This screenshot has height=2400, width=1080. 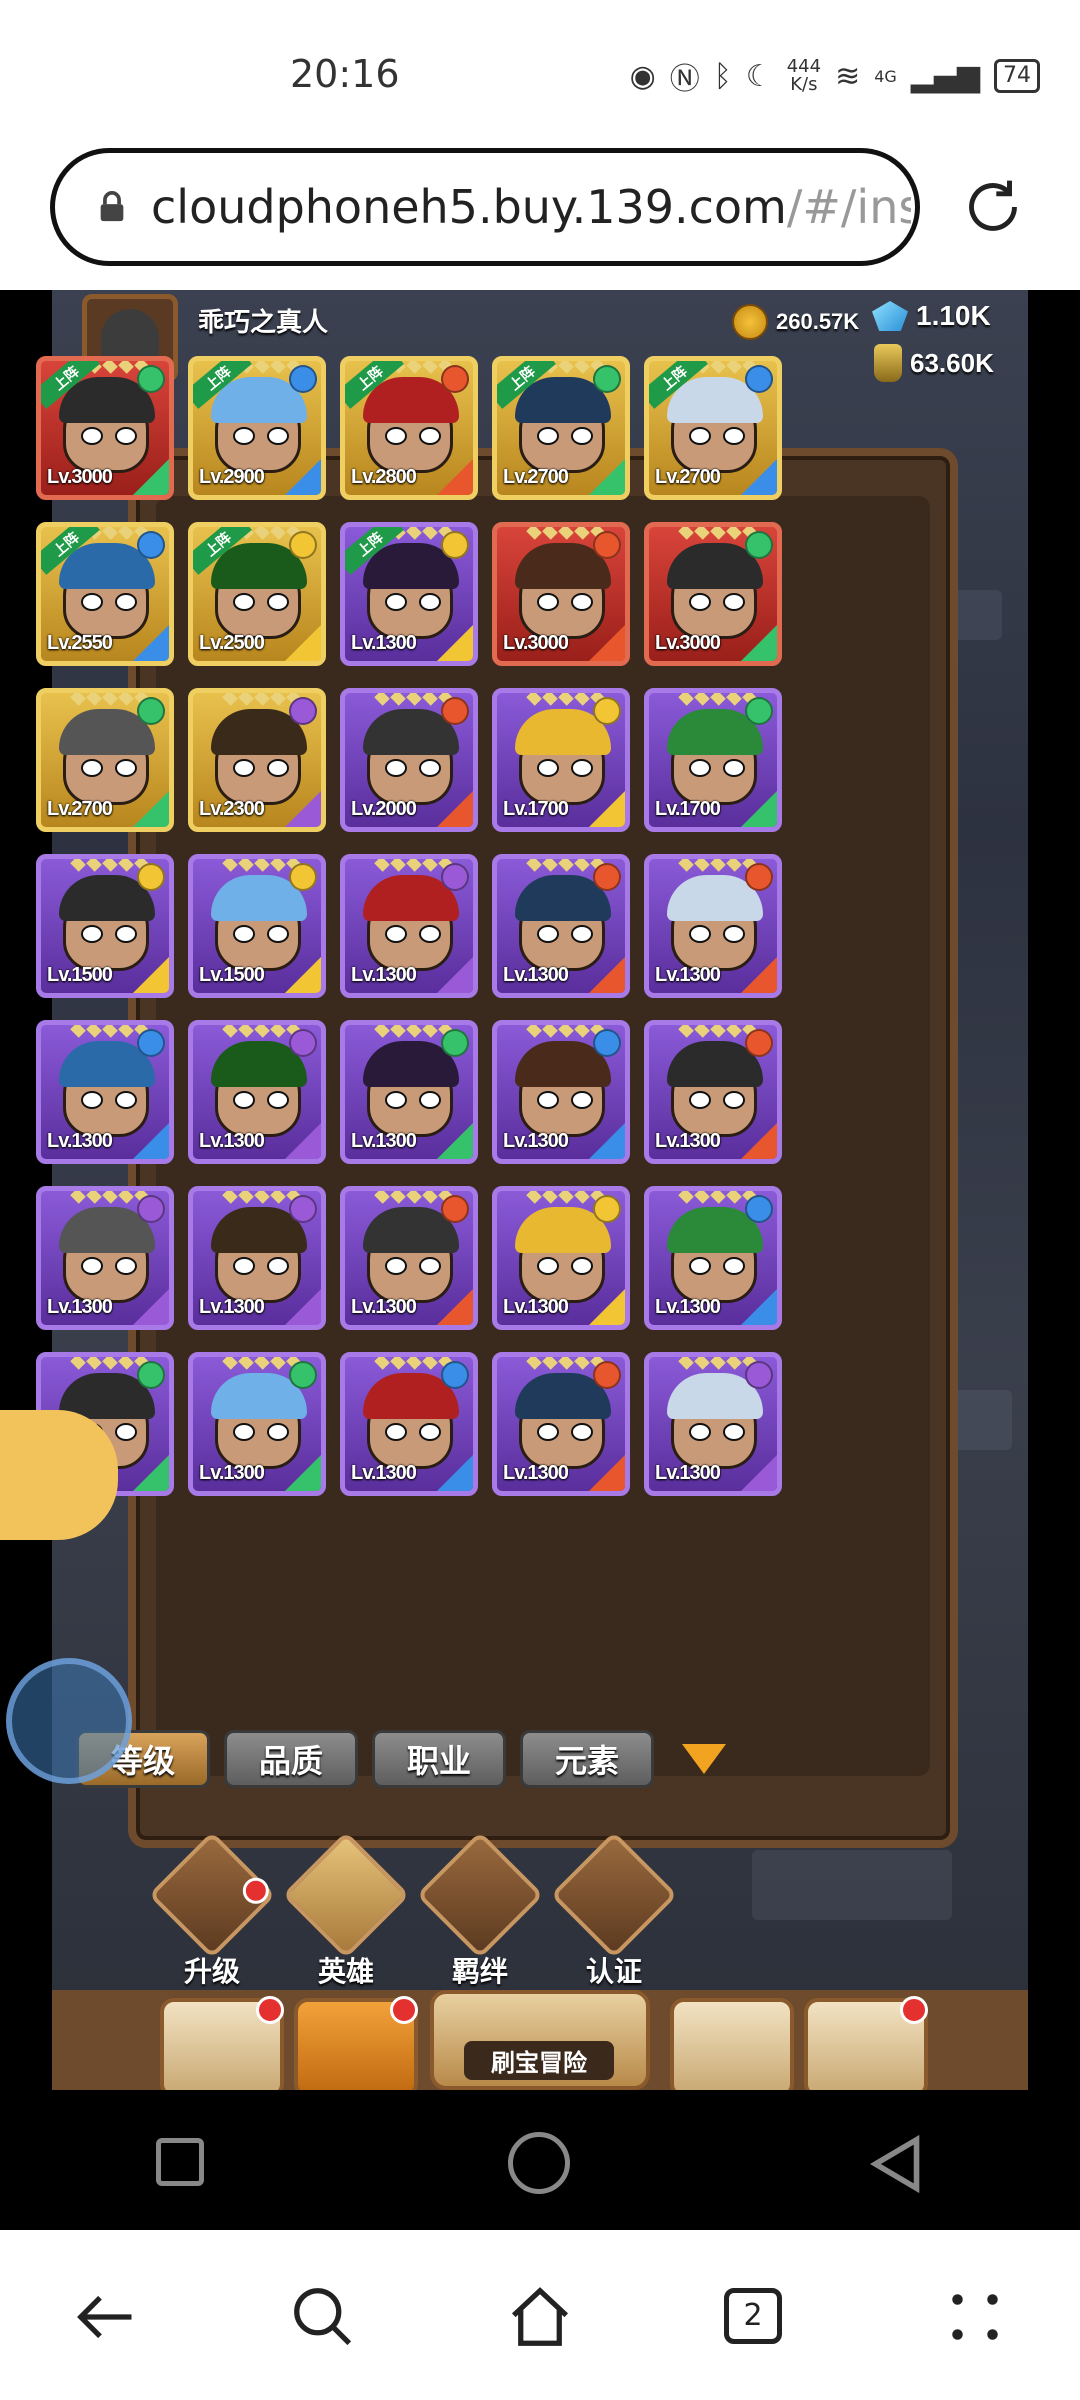 I want to click on hero-card: 上阵 Lv.2800, so click(x=409, y=428).